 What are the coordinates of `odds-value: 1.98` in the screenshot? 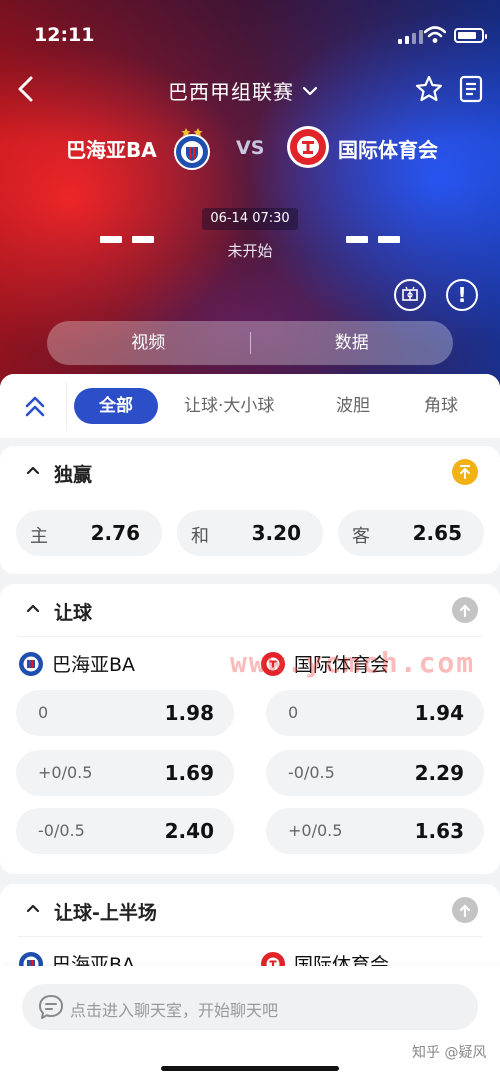 It's located at (189, 713).